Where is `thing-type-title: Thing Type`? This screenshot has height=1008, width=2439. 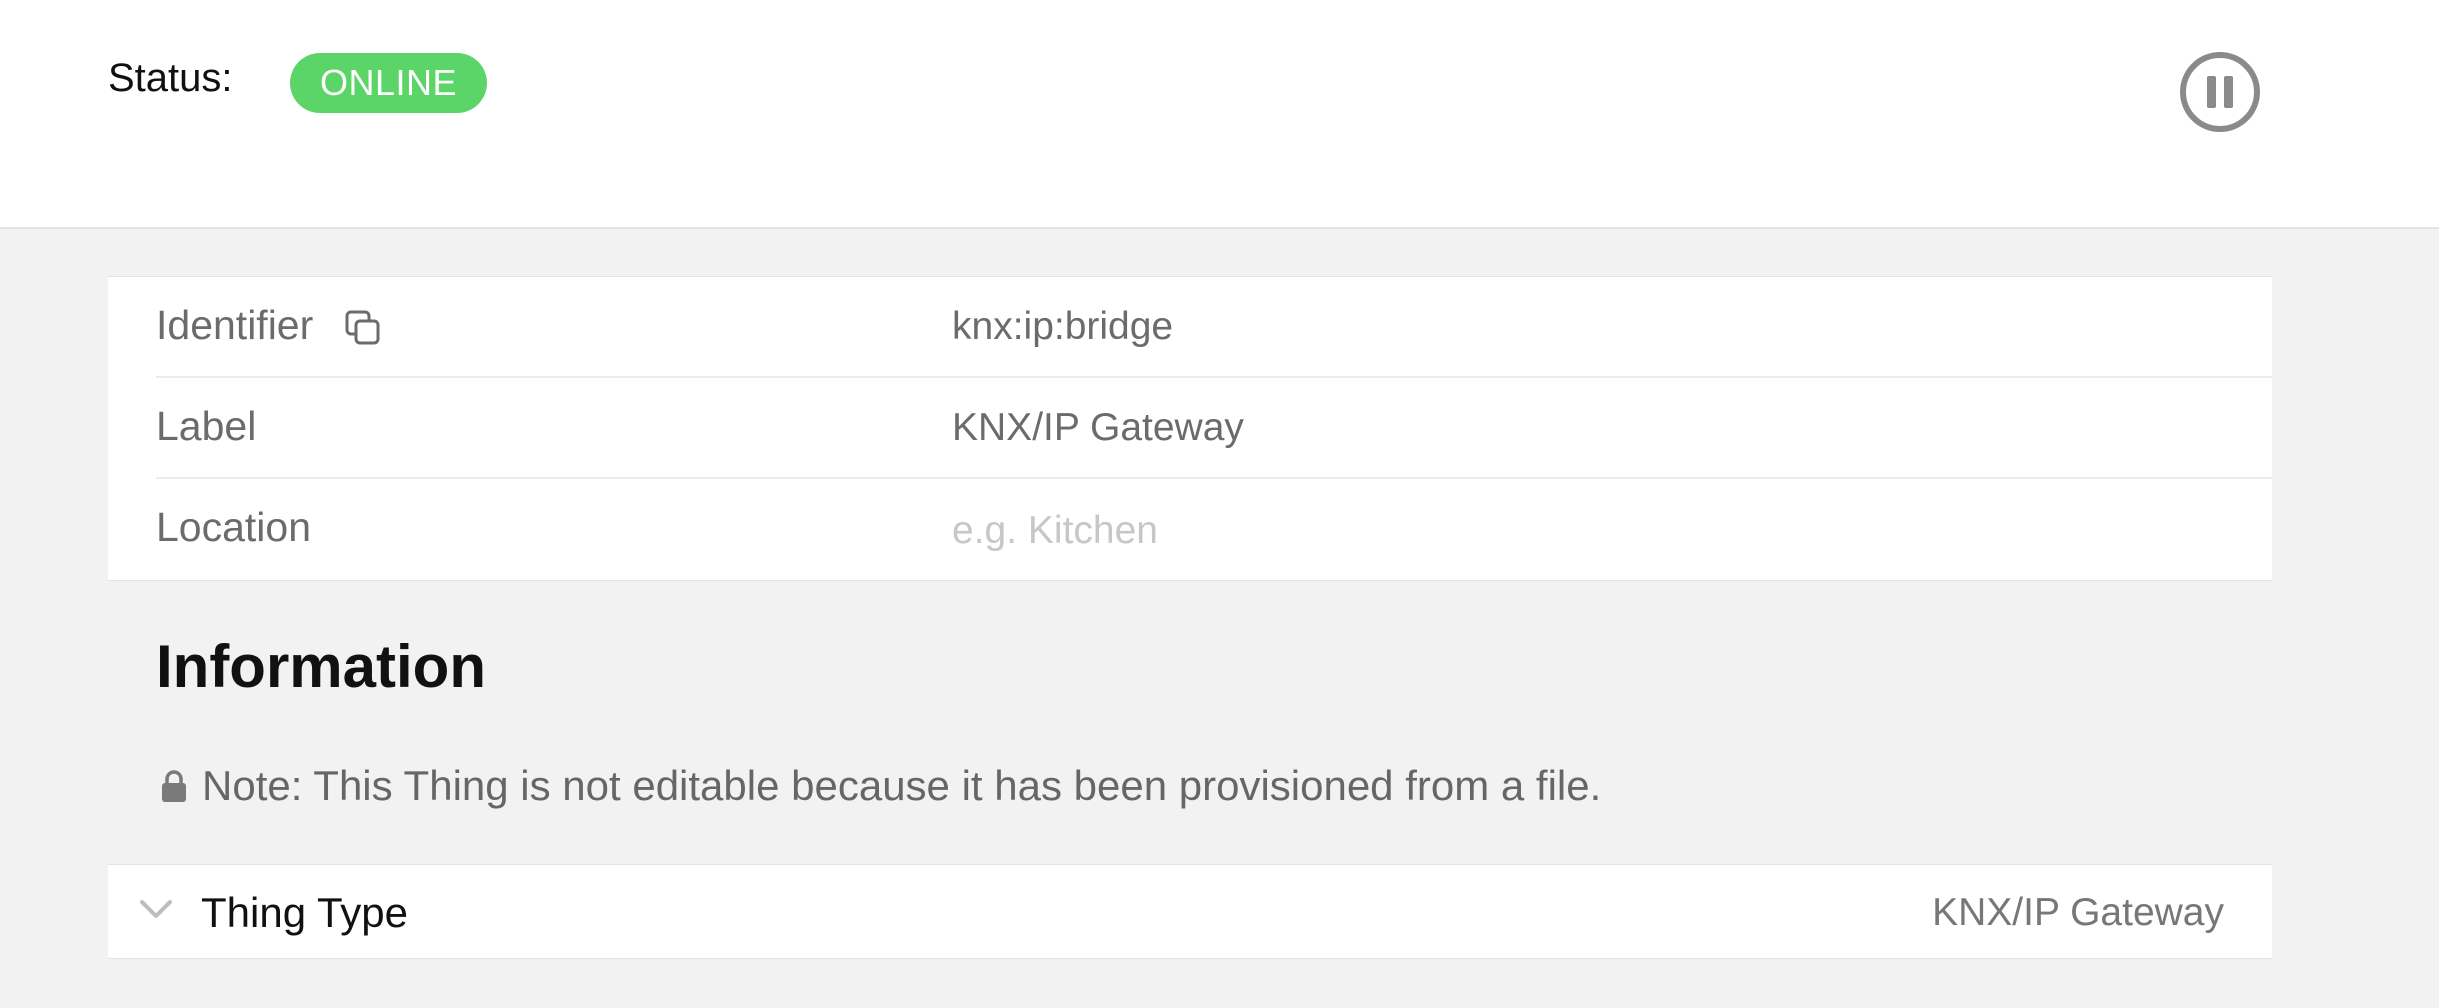 thing-type-title: Thing Type is located at coordinates (305, 912).